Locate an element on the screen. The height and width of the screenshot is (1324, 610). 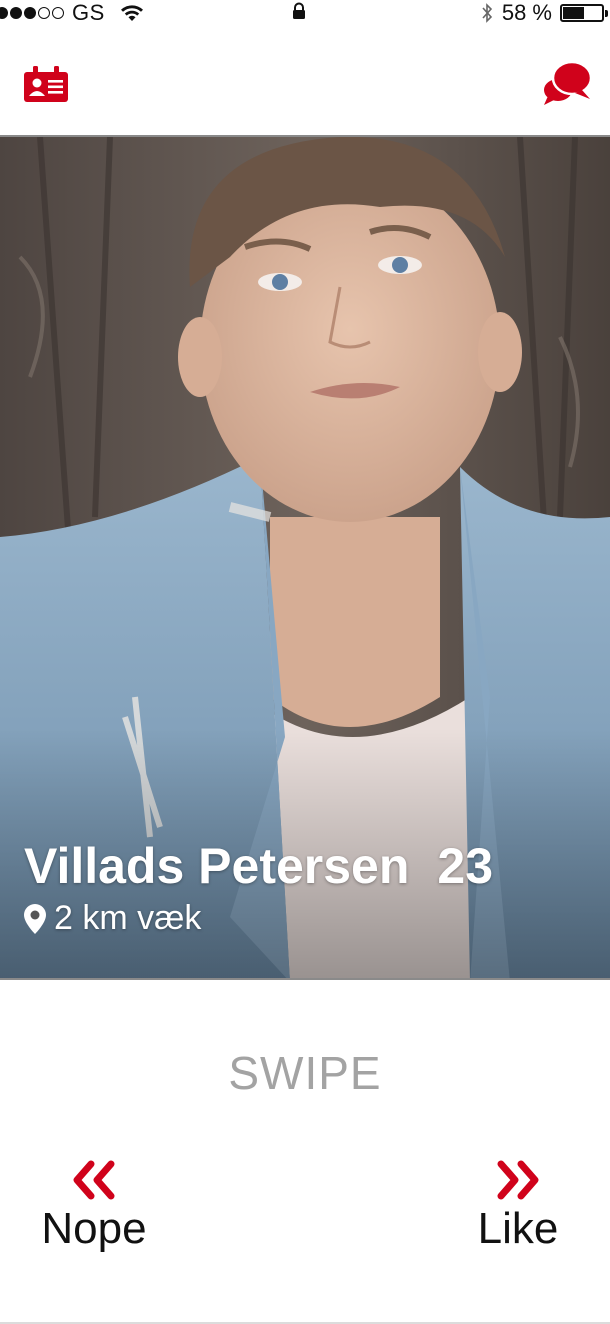
carrier-name: GS is located at coordinates (88, 12).